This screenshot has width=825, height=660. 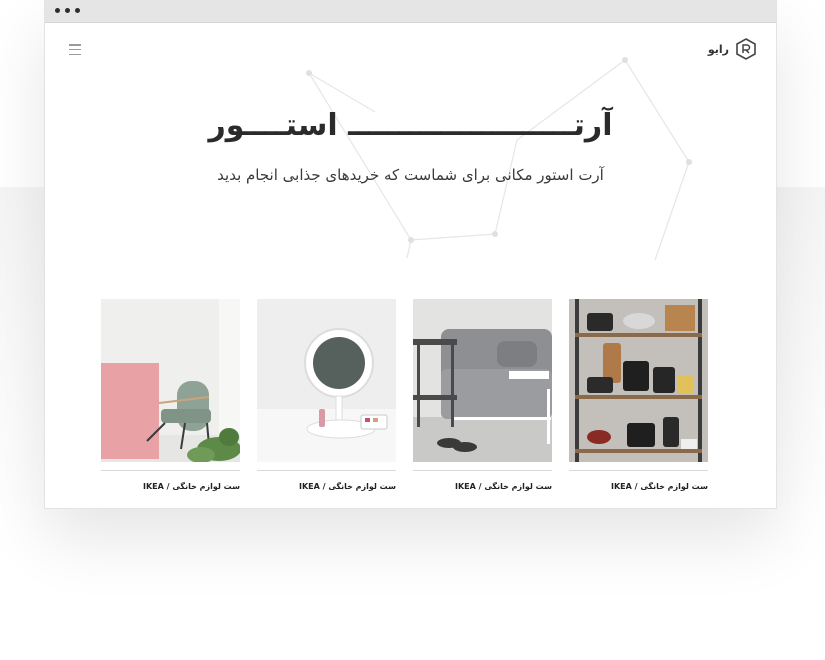 I want to click on product-image-kitchen-shelf, so click(x=638, y=380).